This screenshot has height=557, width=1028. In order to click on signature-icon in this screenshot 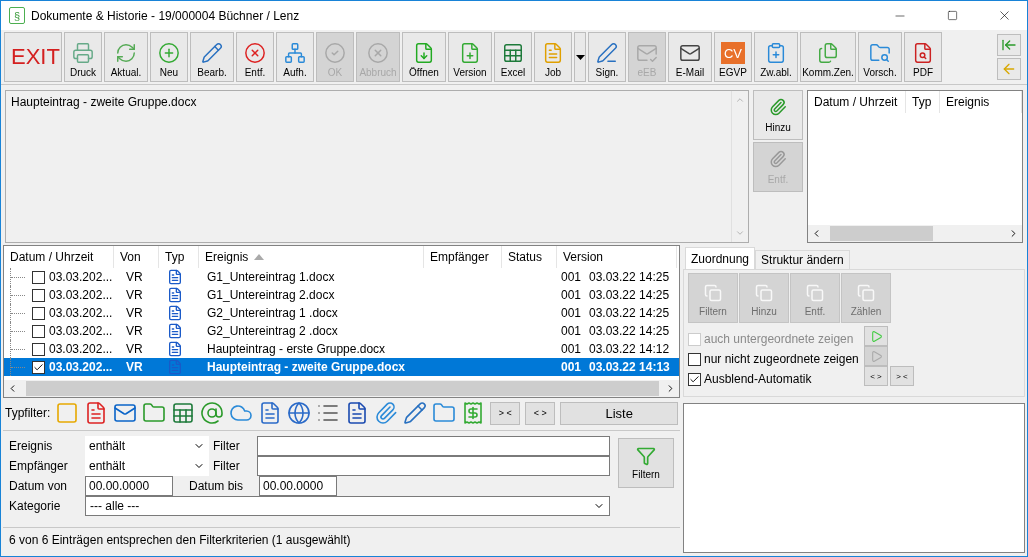, I will do `click(607, 53)`.